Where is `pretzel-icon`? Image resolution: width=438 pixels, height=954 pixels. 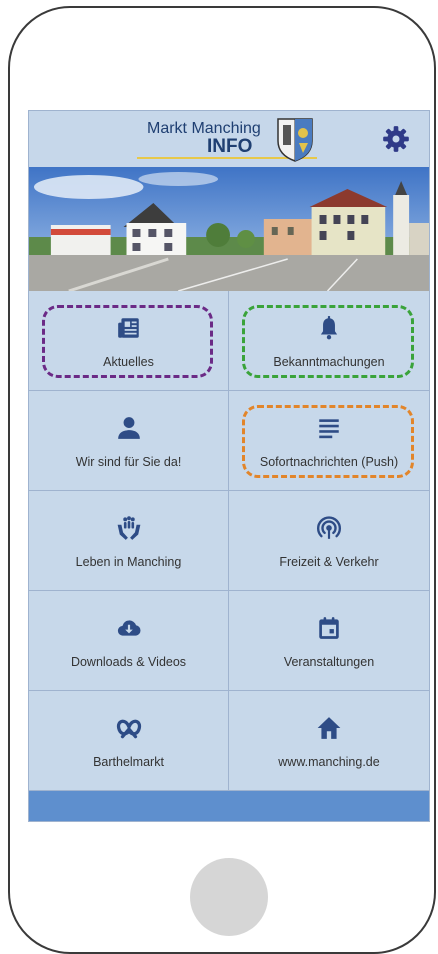
pretzel-icon is located at coordinates (128, 729).